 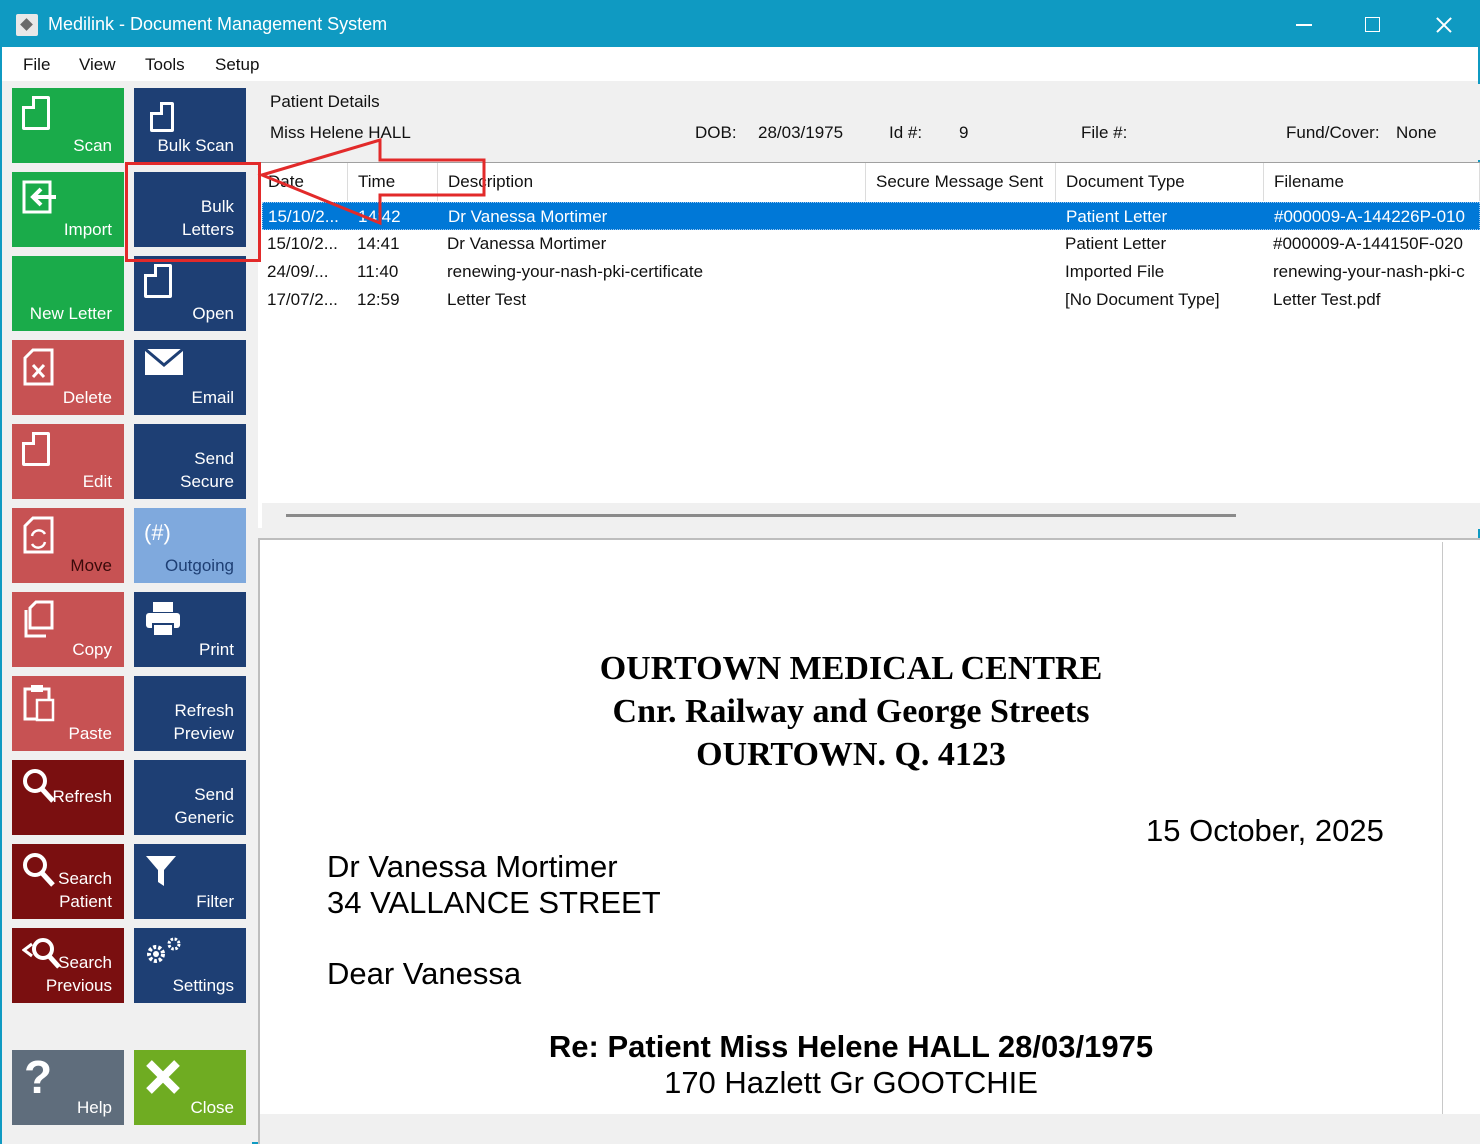 What do you see at coordinates (164, 361) in the screenshot?
I see `envelope-icon` at bounding box center [164, 361].